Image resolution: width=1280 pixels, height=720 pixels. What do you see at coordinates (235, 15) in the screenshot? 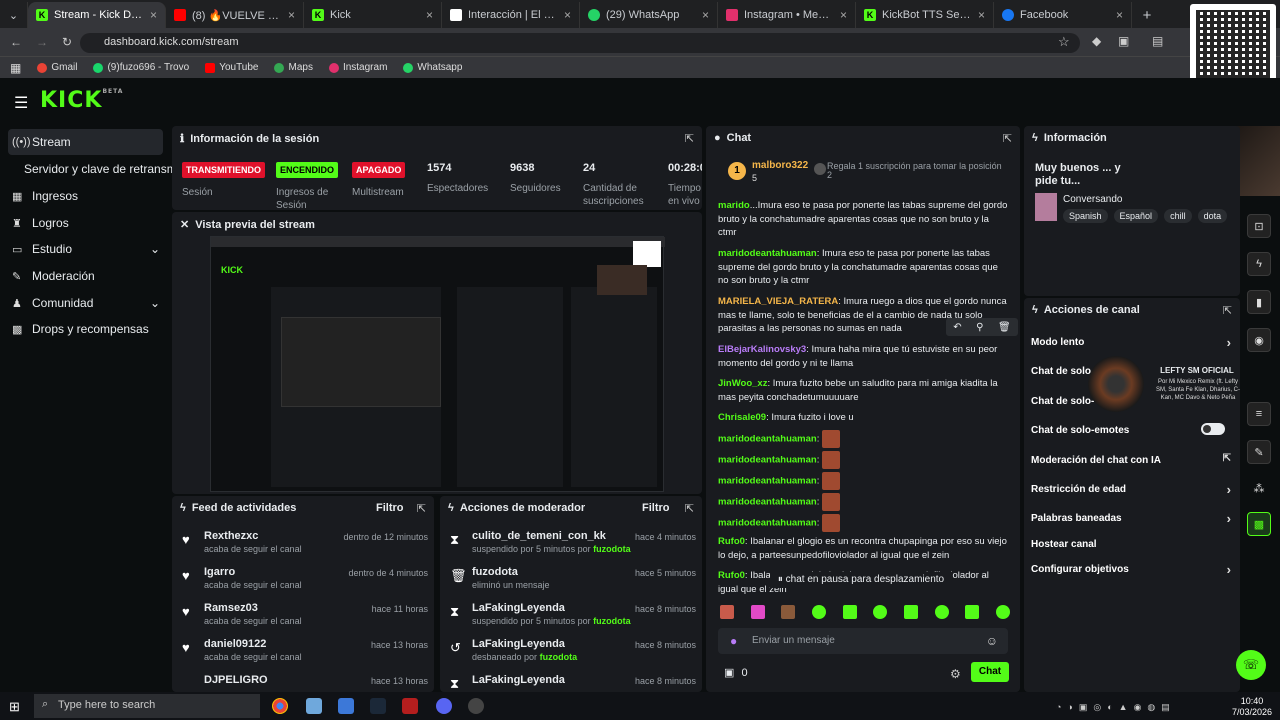
I see `tab-youtube: (8) 🔥VUELVE LA FEKA H×` at bounding box center [235, 15].